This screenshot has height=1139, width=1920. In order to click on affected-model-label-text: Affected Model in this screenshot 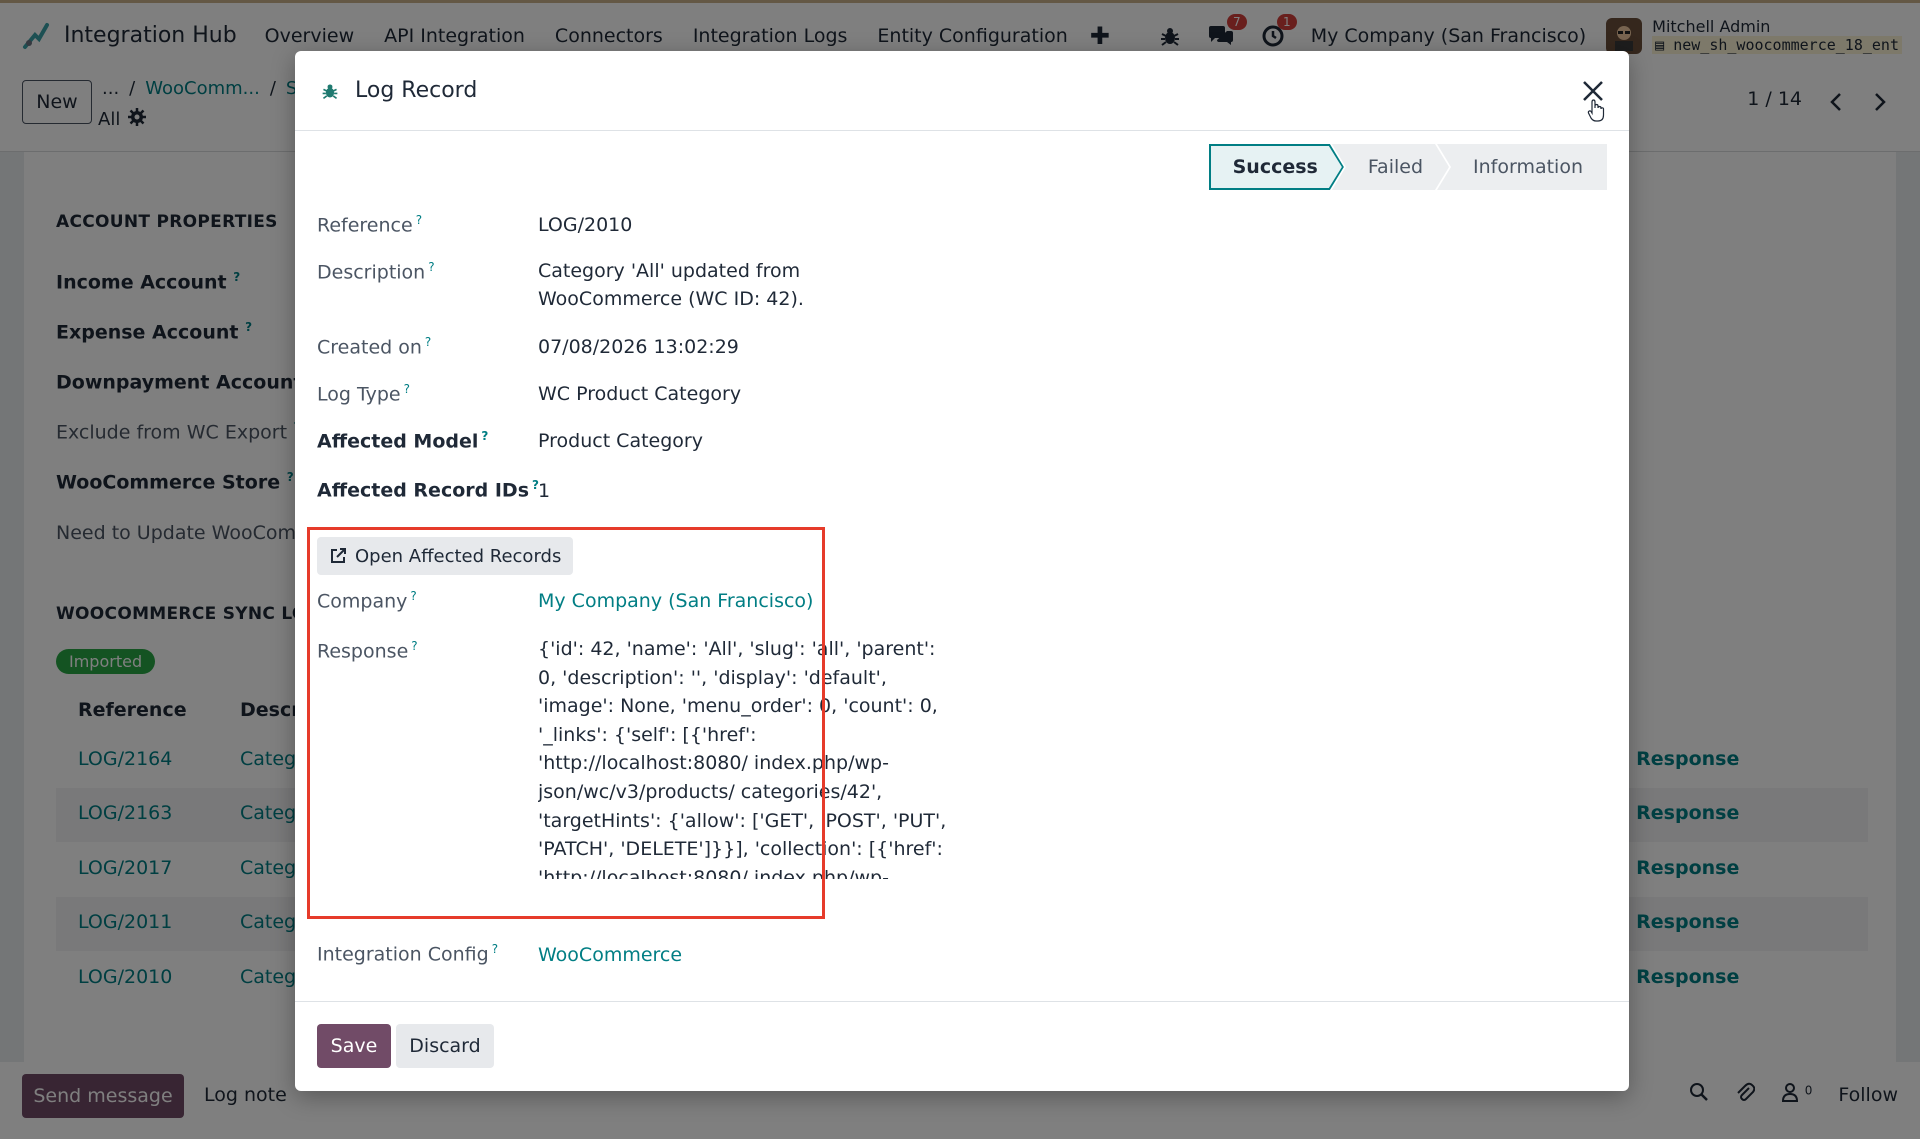, I will do `click(398, 441)`.